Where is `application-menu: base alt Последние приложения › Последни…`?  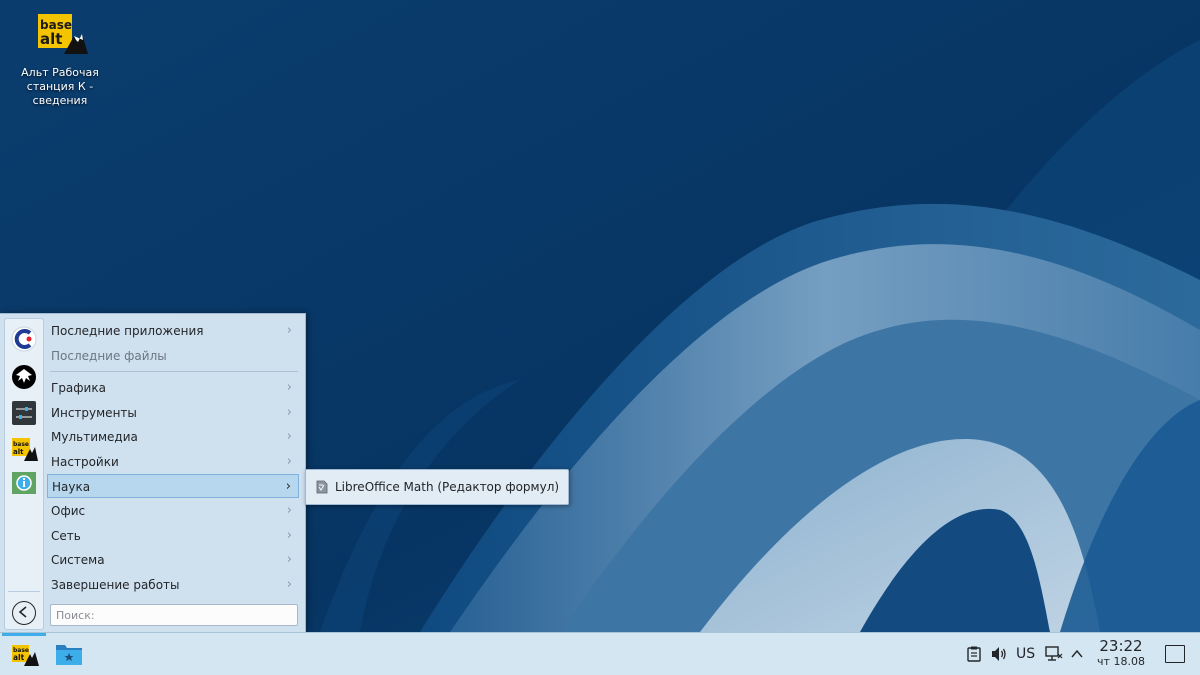
application-menu: base alt Последние приложения › Последни… is located at coordinates (153, 472).